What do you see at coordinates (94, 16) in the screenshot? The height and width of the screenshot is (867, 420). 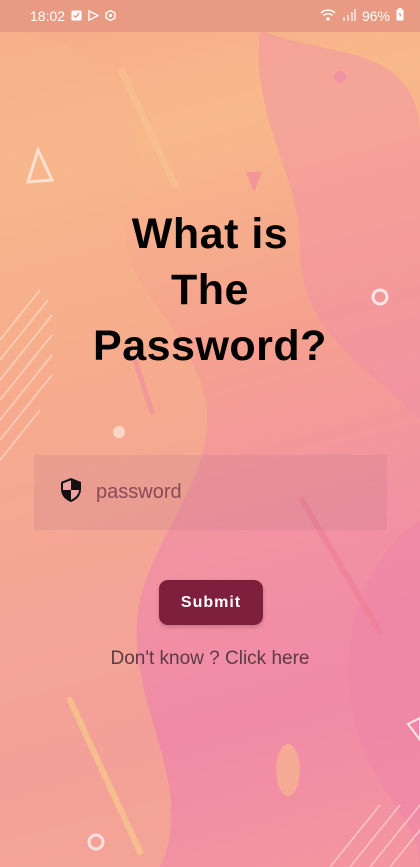 I see `play-store-icon` at bounding box center [94, 16].